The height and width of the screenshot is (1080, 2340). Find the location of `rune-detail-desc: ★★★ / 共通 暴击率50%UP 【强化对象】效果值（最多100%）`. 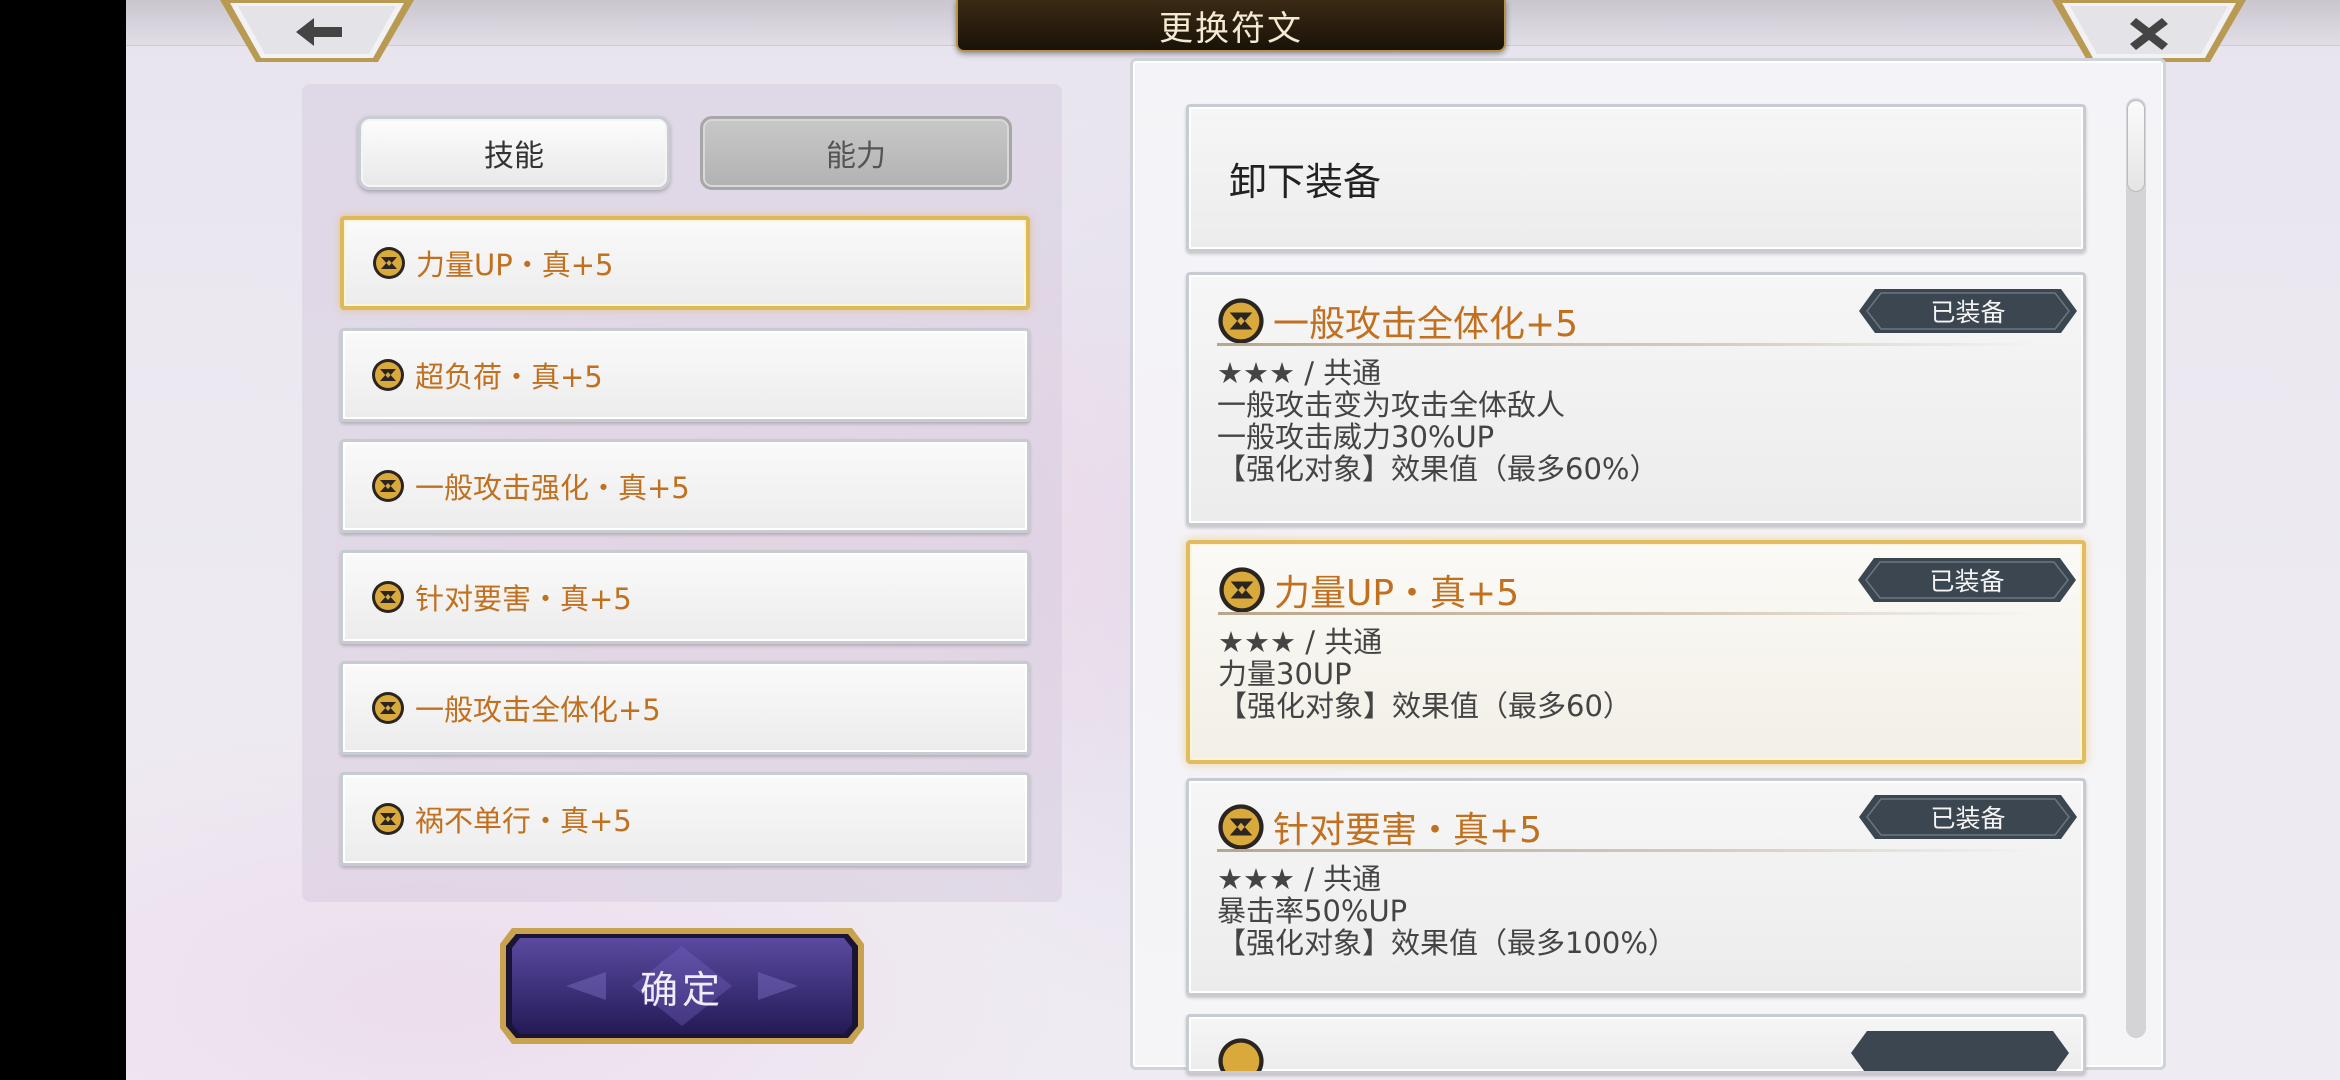

rune-detail-desc: ★★★ / 共通 暴击率50%UP 【强化对象】效果值（最多100%） is located at coordinates (1447, 911).